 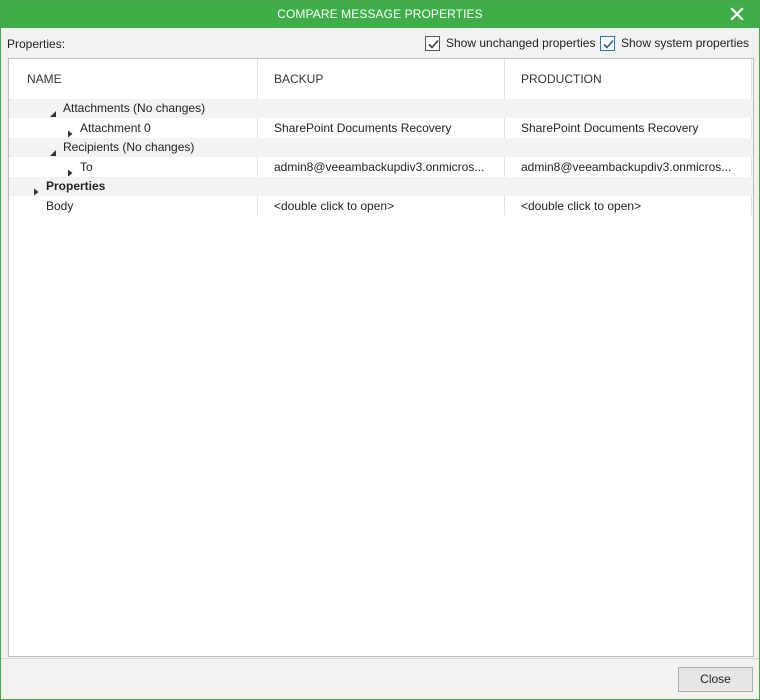 What do you see at coordinates (561, 78) in the screenshot?
I see `column-header-production: PRODUCTION` at bounding box center [561, 78].